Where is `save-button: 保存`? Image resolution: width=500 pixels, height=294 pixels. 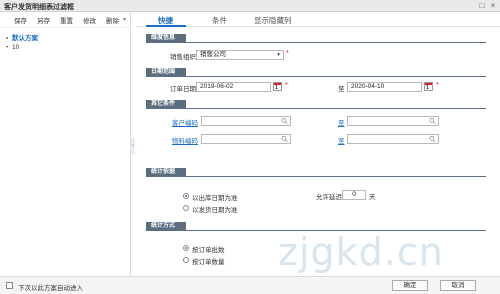 save-button: 保存 is located at coordinates (20, 20).